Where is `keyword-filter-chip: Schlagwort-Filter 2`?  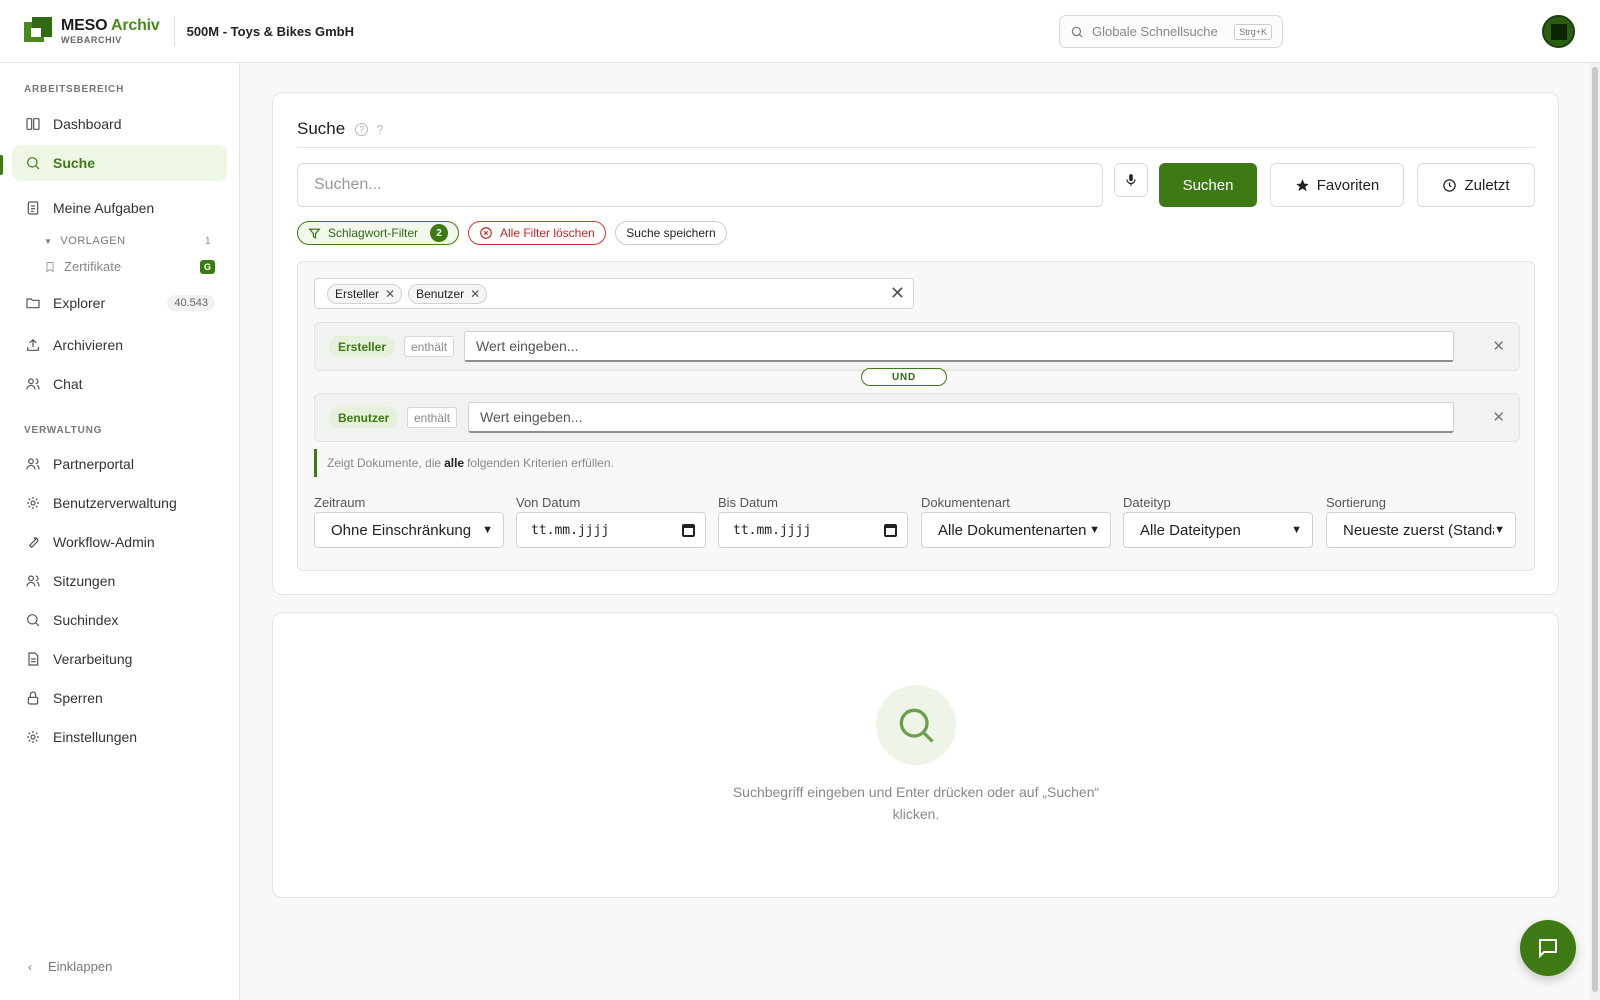 keyword-filter-chip: Schlagwort-Filter 2 is located at coordinates (378, 233).